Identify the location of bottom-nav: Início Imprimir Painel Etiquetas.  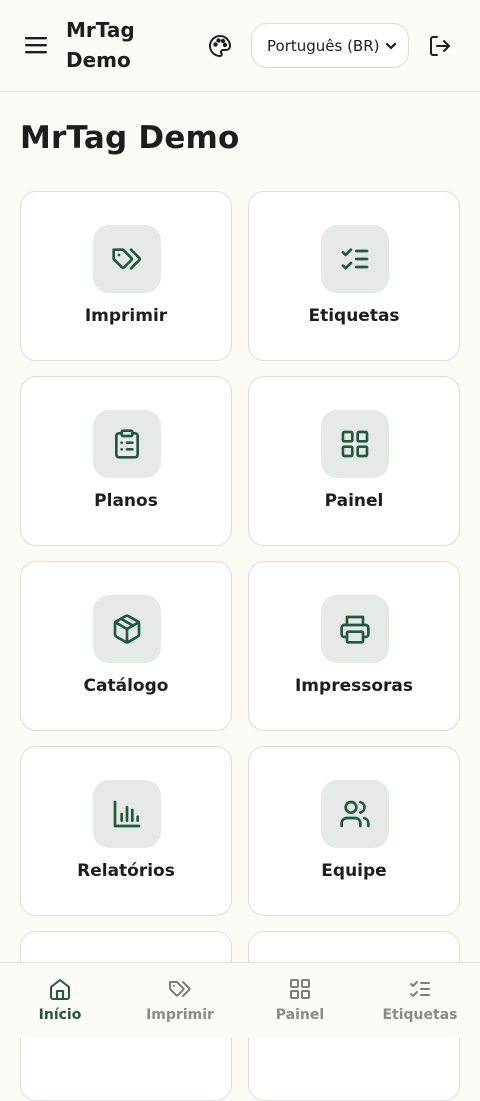
(240, 1000).